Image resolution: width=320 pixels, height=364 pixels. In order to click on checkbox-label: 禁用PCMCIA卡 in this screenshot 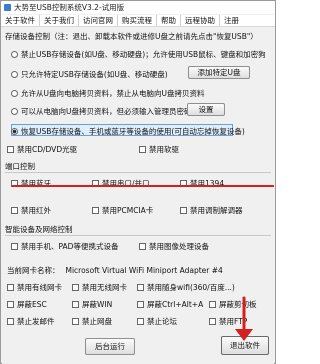, I will do `click(128, 210)`.